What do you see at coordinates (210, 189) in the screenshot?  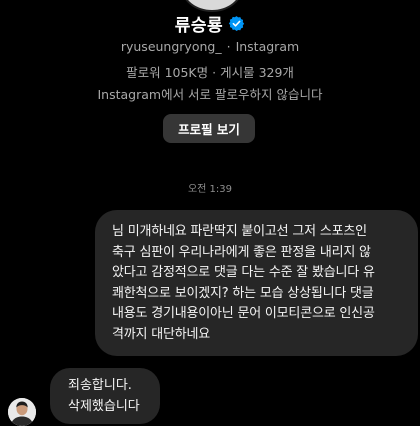 I see `message-timestamp: 오전 1:39` at bounding box center [210, 189].